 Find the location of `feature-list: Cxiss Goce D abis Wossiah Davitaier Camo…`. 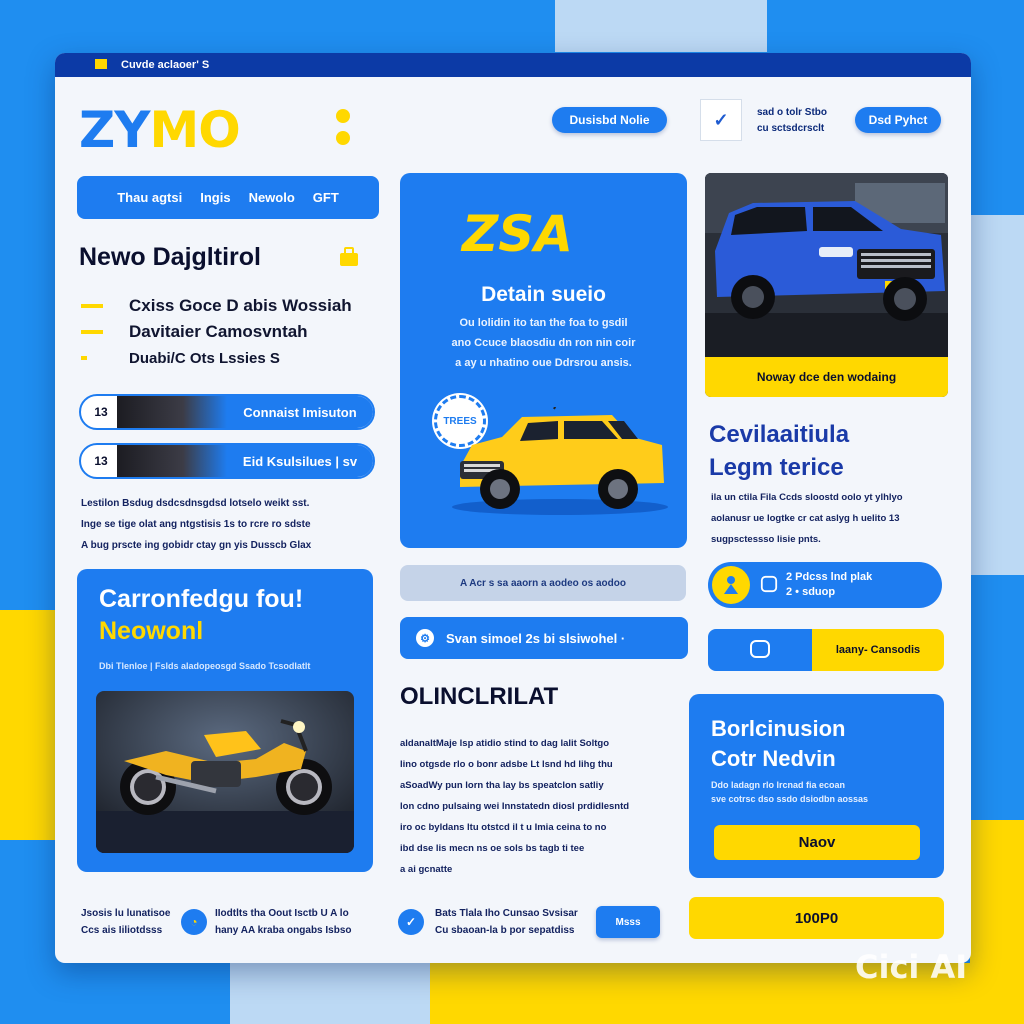

feature-list: Cxiss Goce D abis Wossiah Davitaier Camo… is located at coordinates (216, 332).